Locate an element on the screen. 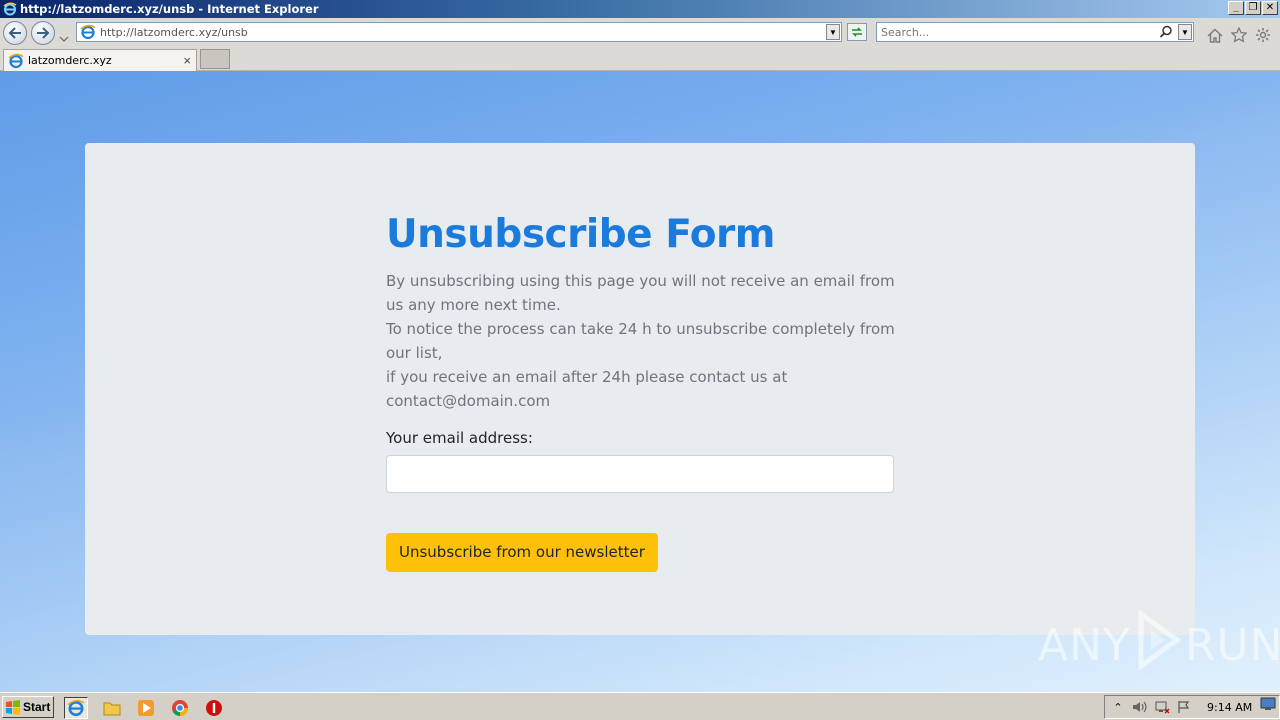 The height and width of the screenshot is (720, 1280). start-label: Start is located at coordinates (37, 707).